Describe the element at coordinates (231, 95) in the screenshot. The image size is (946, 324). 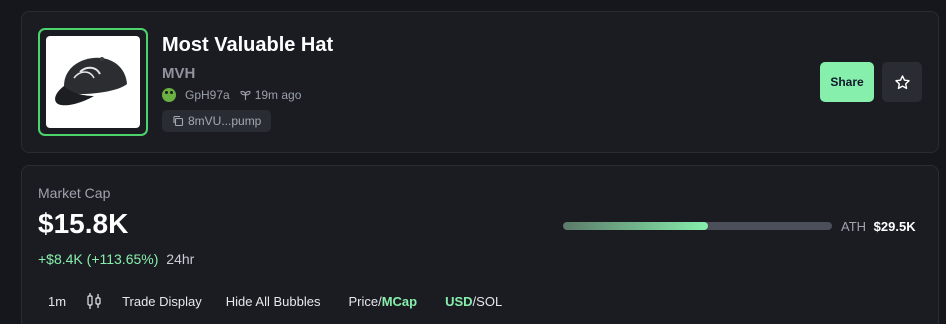
I see `creator-row: GpH97a 19m ago` at that location.